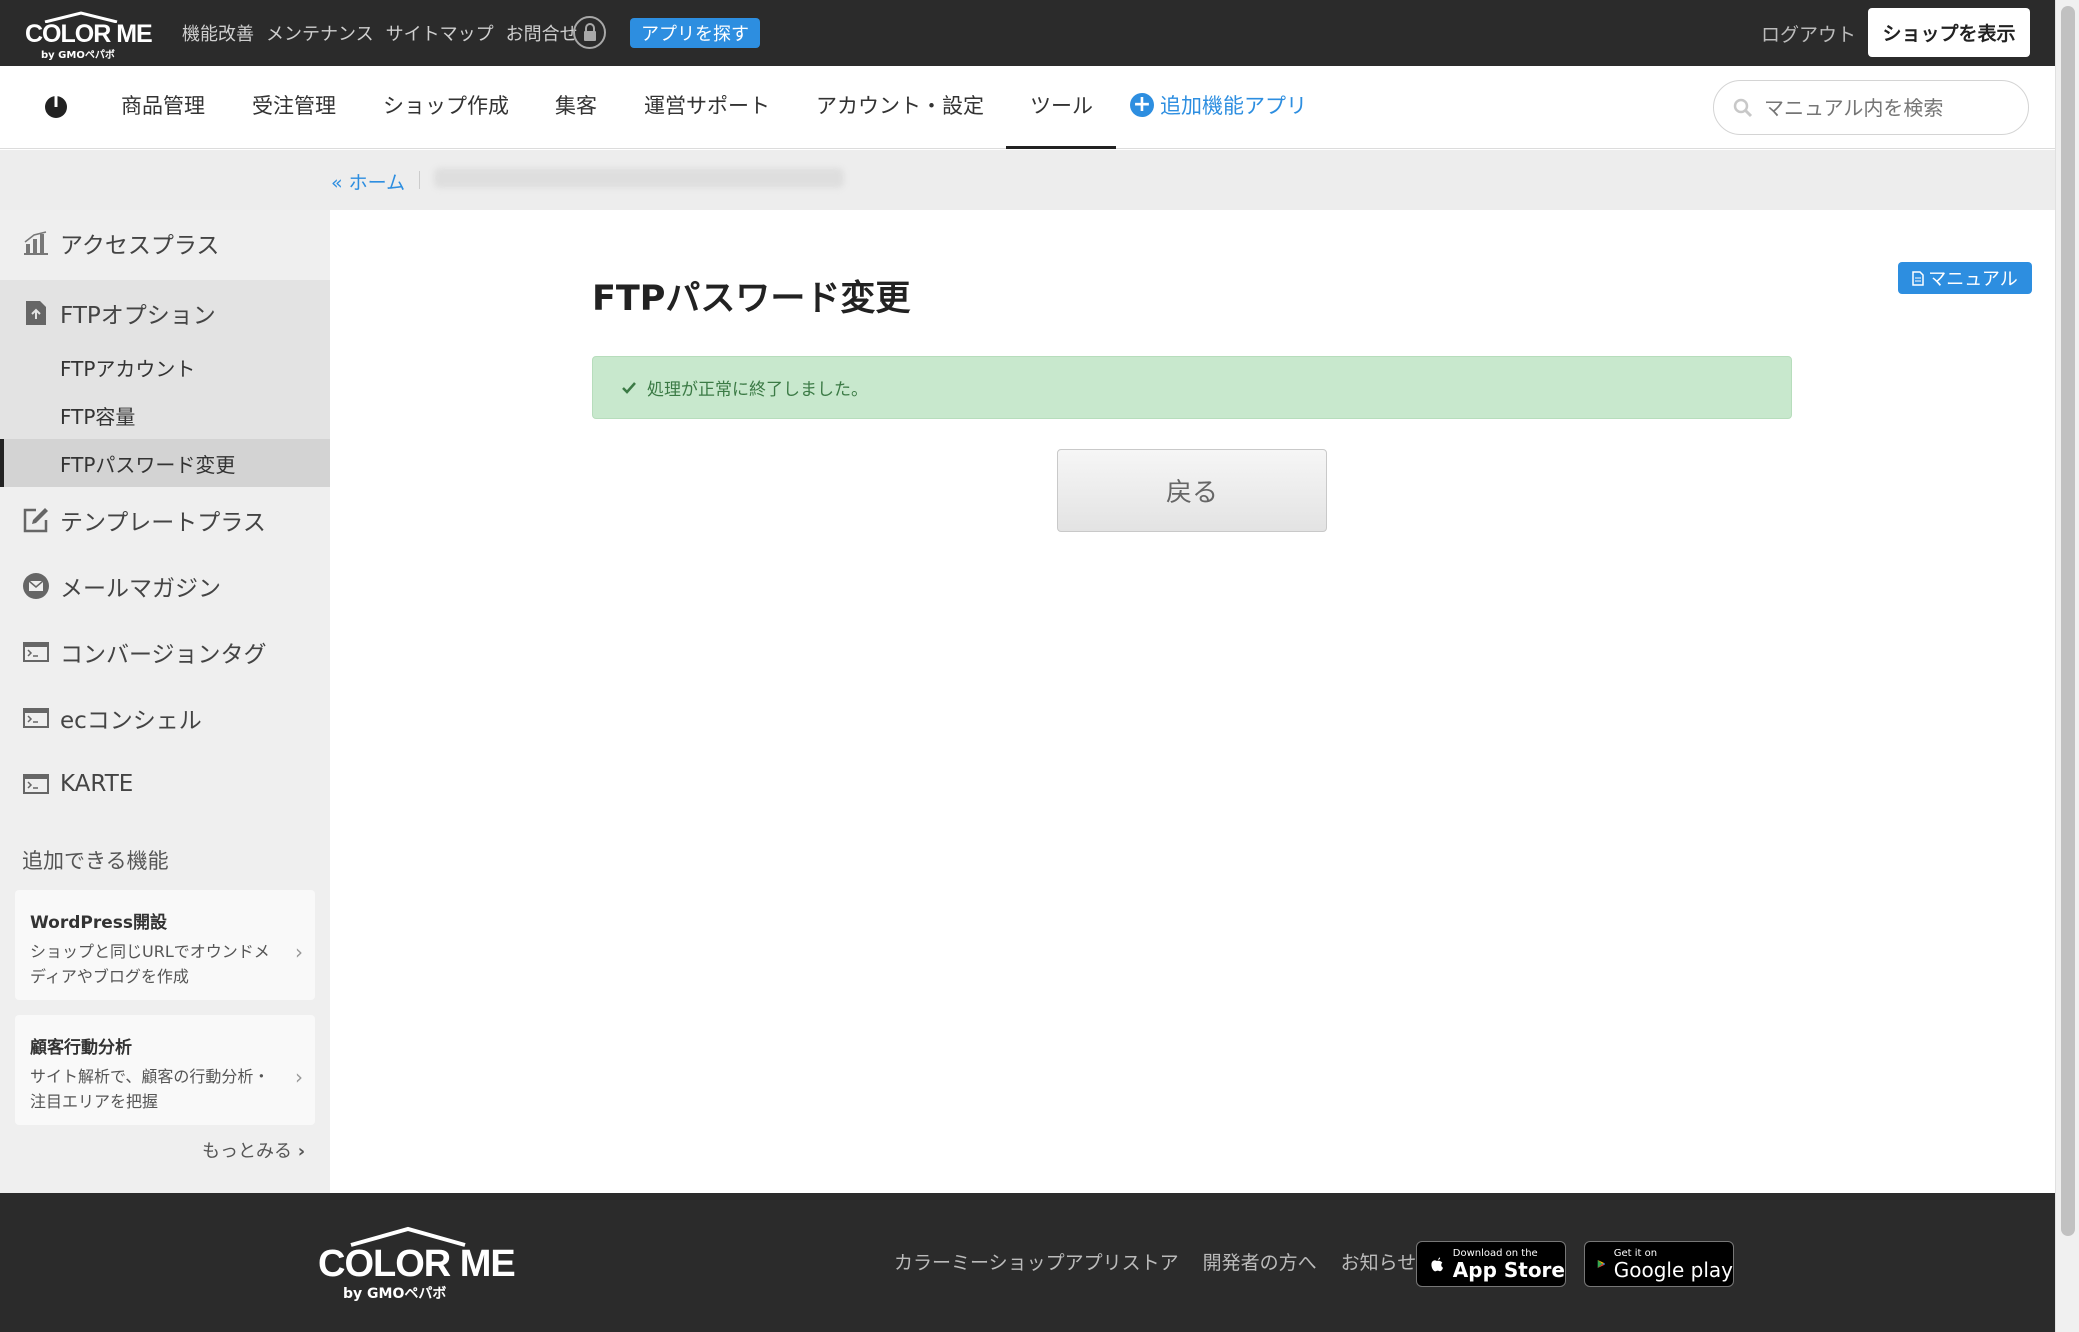  I want to click on sidebar-item-ec-concier: ecコンシェル, so click(165, 718).